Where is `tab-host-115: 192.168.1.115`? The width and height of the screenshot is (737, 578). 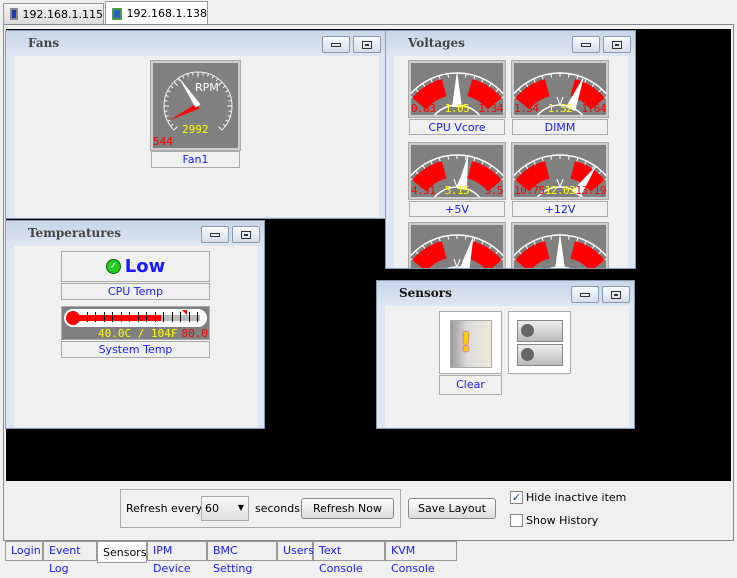 tab-host-115: 192.168.1.115 is located at coordinates (53, 13).